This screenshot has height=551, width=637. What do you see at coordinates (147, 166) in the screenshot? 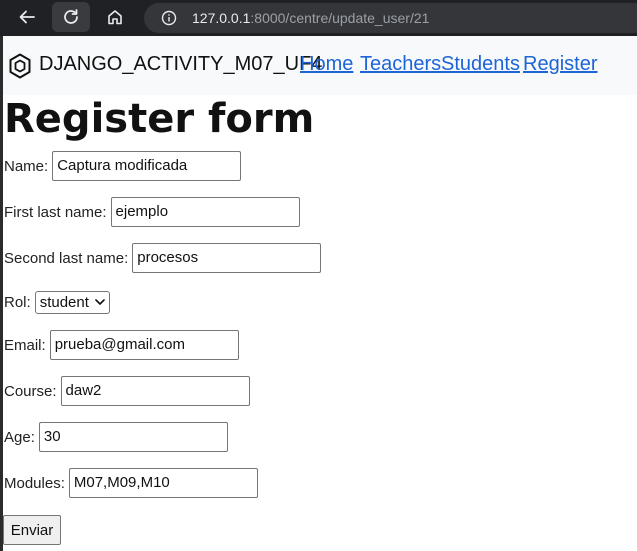
I see `name-input: Captura modificada` at bounding box center [147, 166].